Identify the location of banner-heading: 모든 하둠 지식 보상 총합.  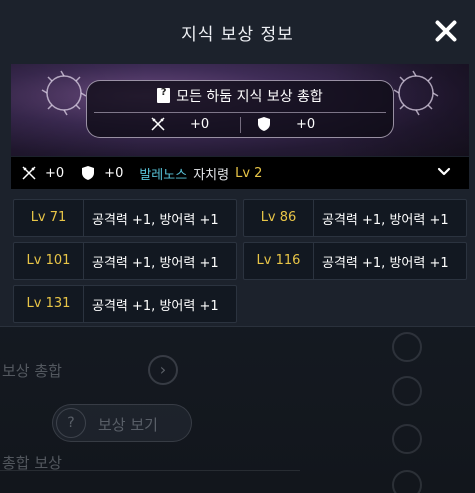
(240, 96).